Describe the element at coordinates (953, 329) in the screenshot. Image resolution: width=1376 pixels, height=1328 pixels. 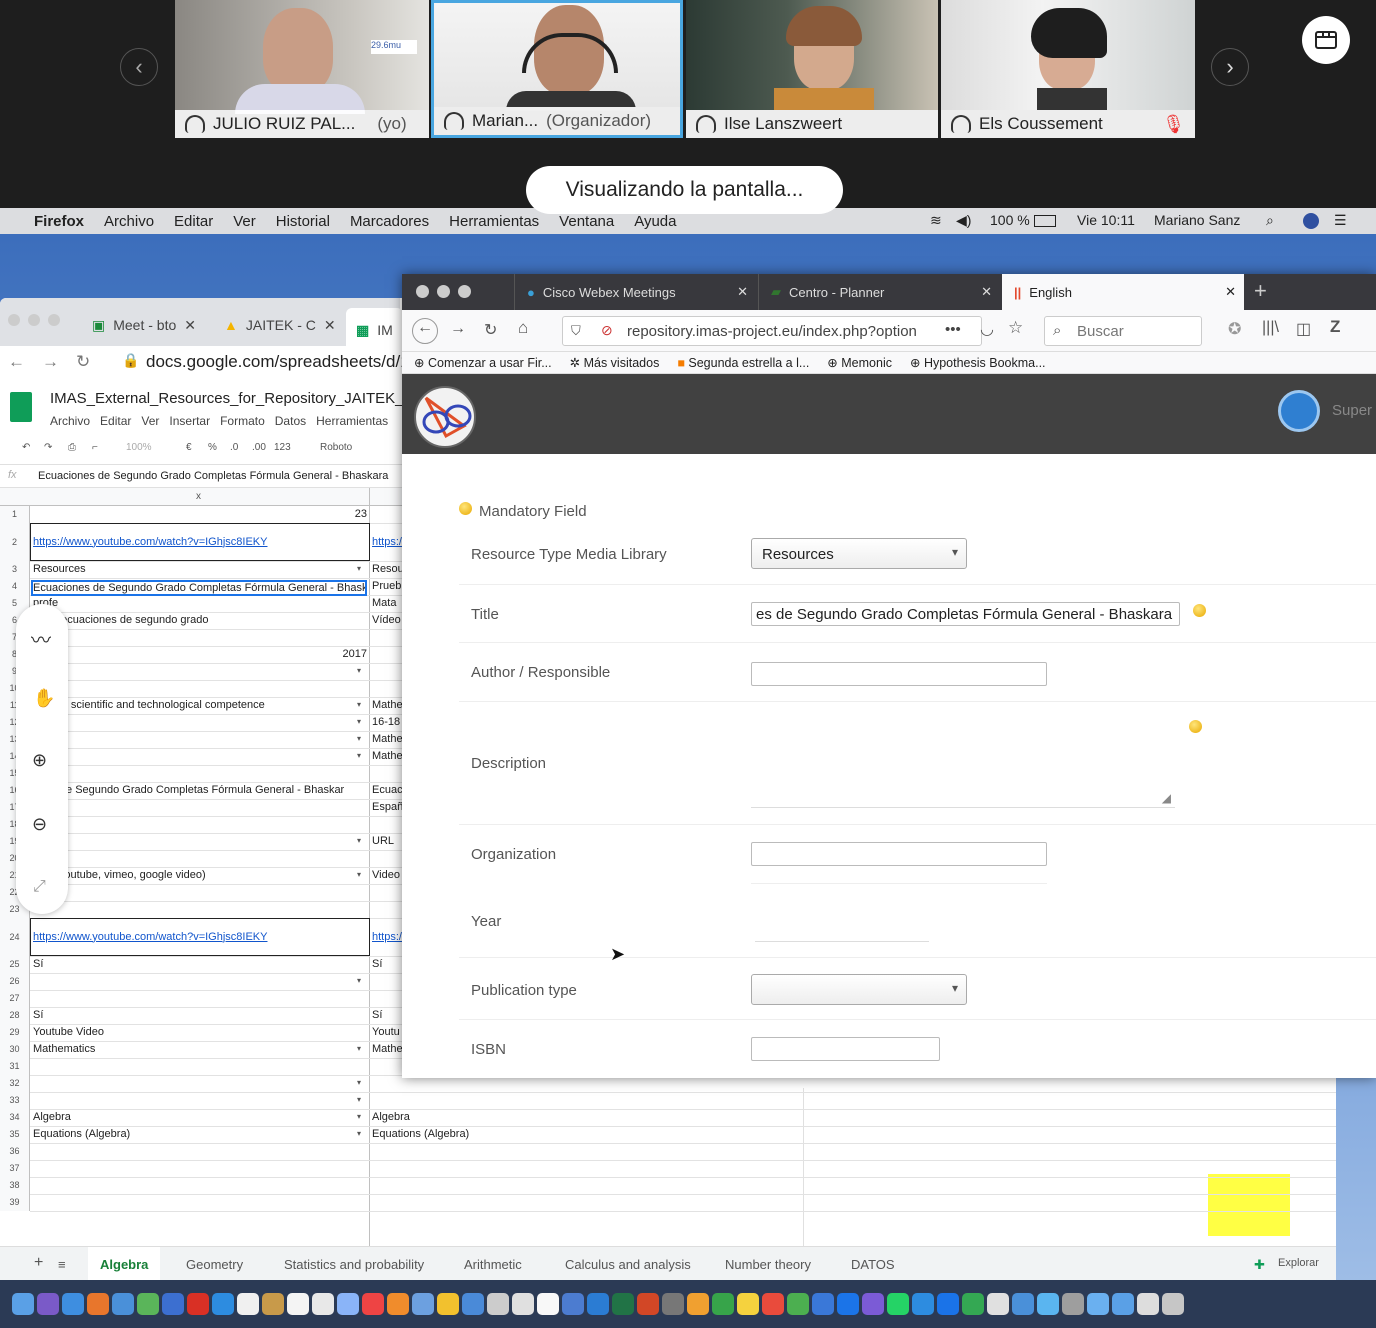
I see `page-actions-icon: •••` at that location.